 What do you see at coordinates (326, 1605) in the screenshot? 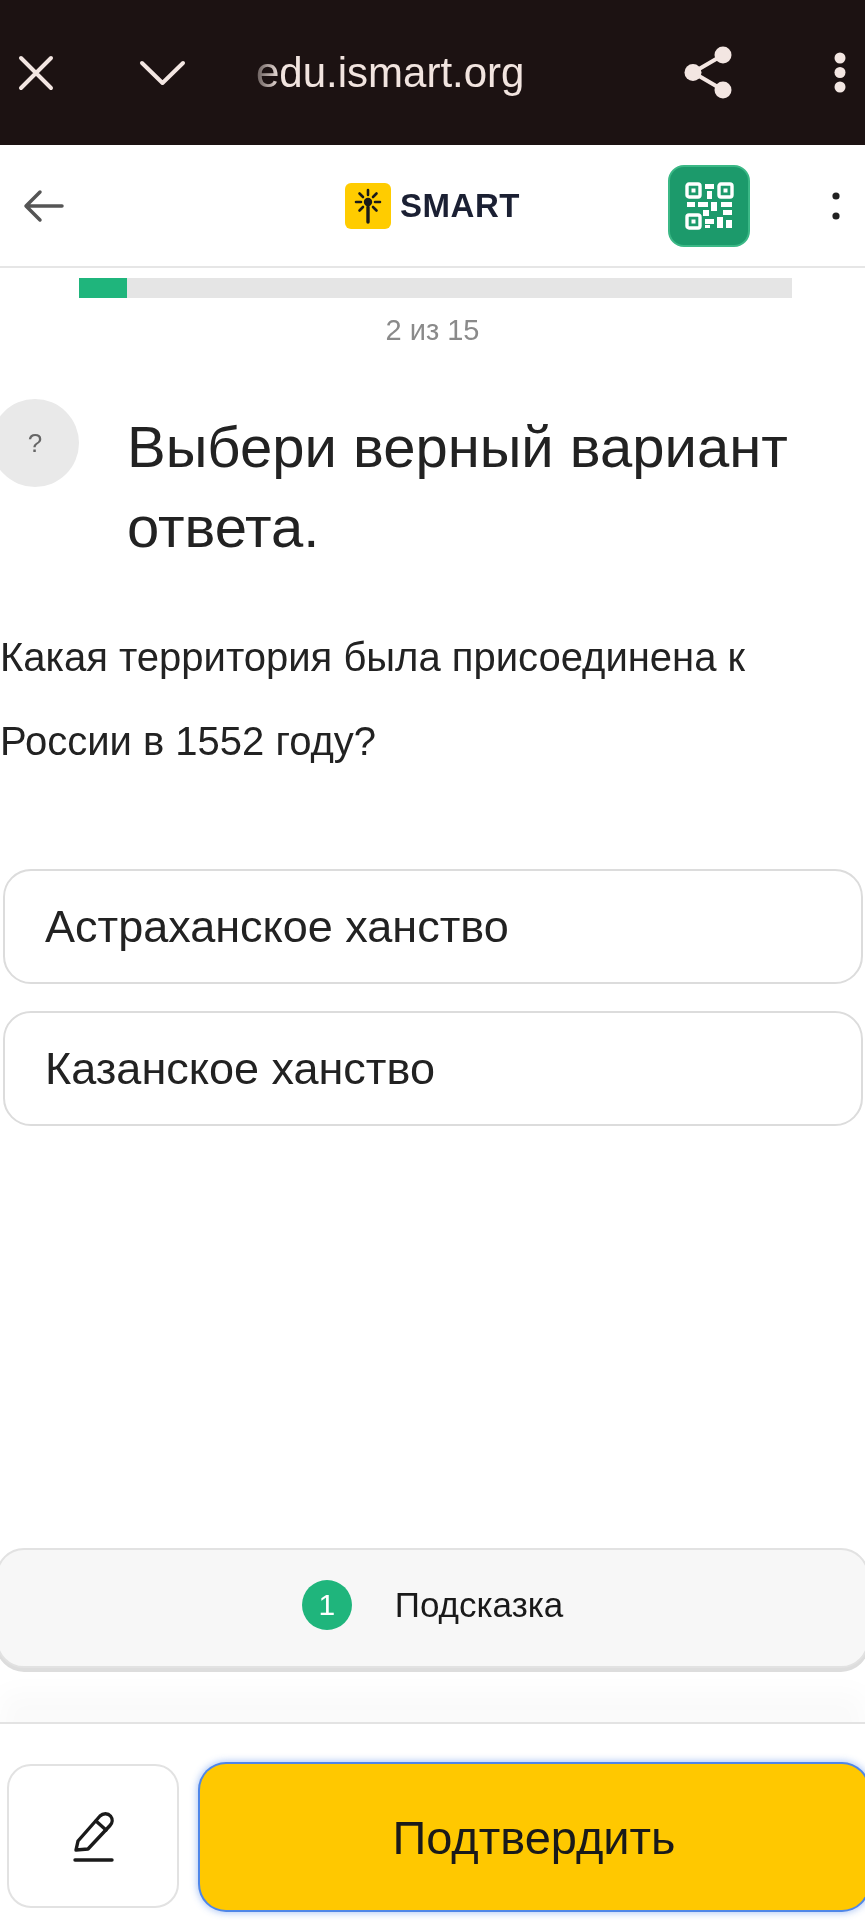
I see `hint-counter: 1` at bounding box center [326, 1605].